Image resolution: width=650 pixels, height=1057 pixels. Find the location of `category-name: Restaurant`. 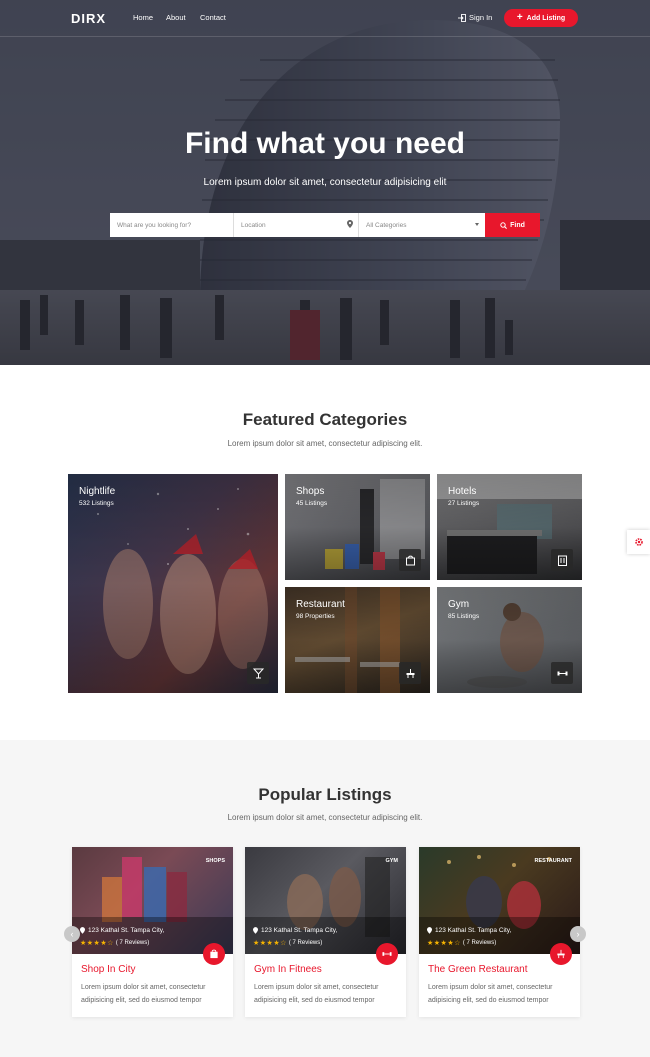

category-name: Restaurant is located at coordinates (320, 604).